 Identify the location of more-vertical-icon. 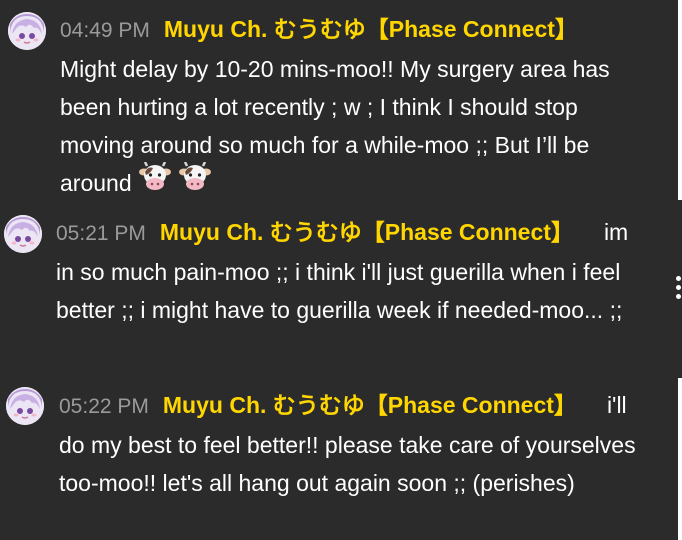
(679, 290).